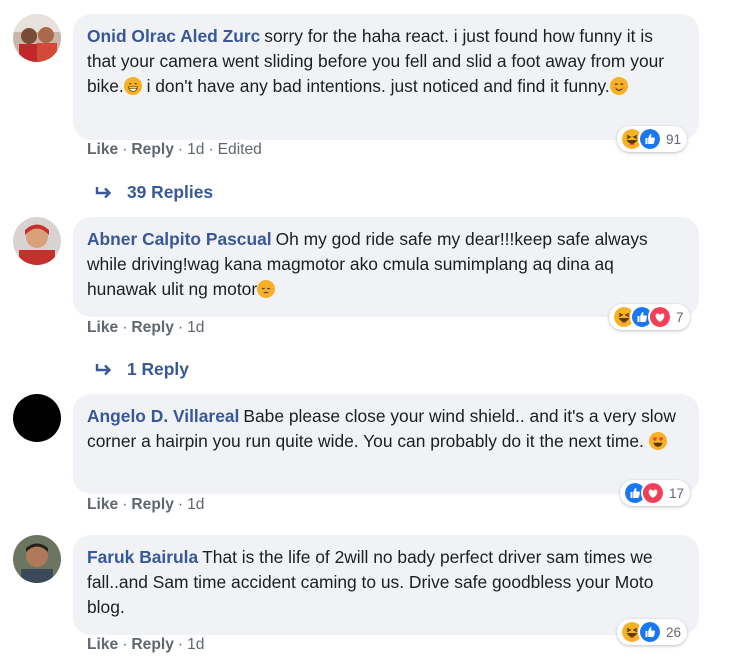 This screenshot has height=668, width=750. What do you see at coordinates (658, 441) in the screenshot?
I see `heart-eyes-emoji-icon` at bounding box center [658, 441].